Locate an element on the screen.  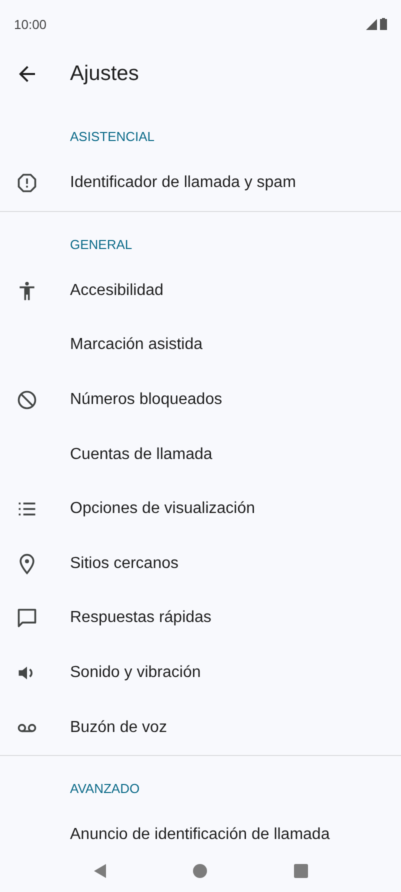
settings-item: Accesibilidad is located at coordinates (117, 291).